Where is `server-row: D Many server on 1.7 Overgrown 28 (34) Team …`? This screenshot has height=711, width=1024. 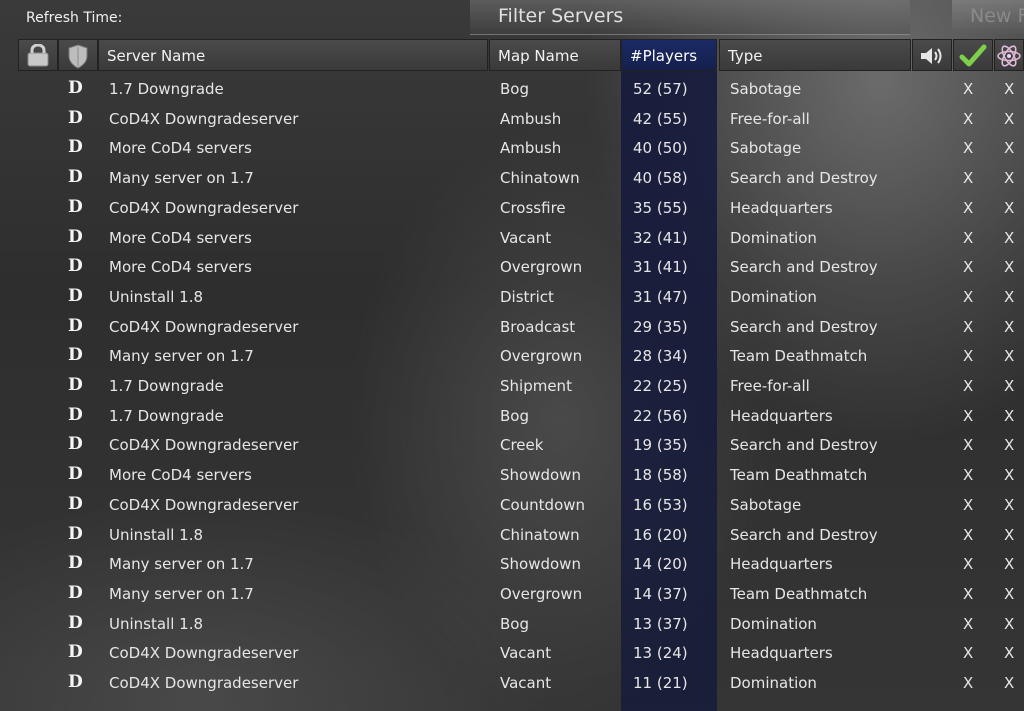
server-row: D Many server on 1.7 Overgrown 28 (34) Team … is located at coordinates (512, 358).